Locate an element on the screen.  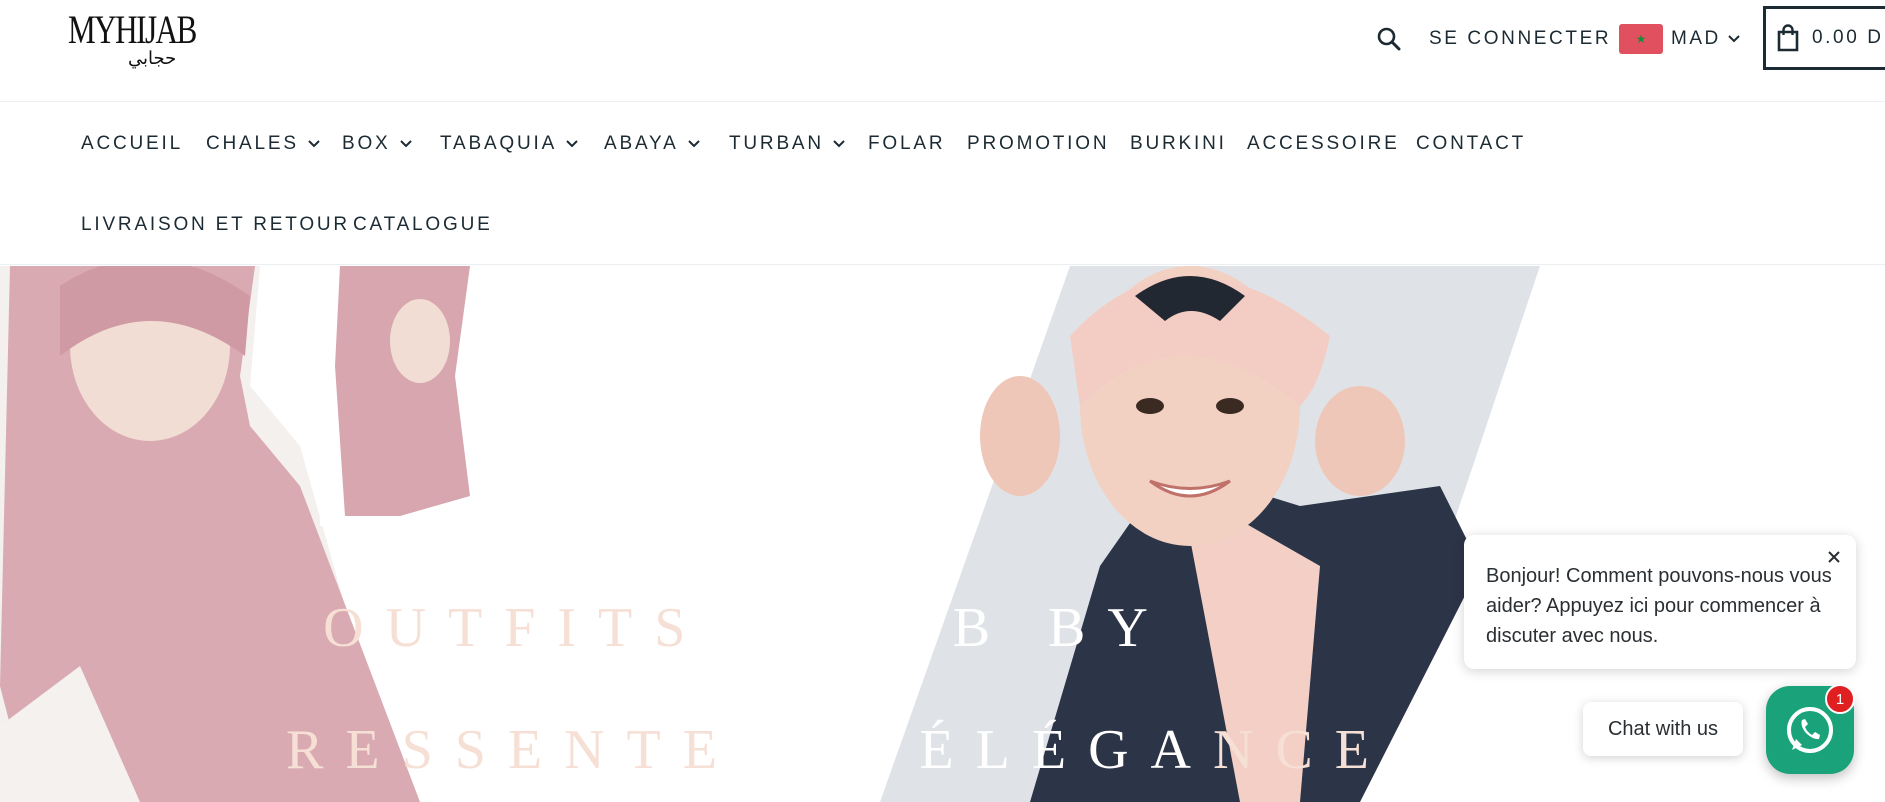
morocco-flag-icon: ★ is located at coordinates (1641, 39).